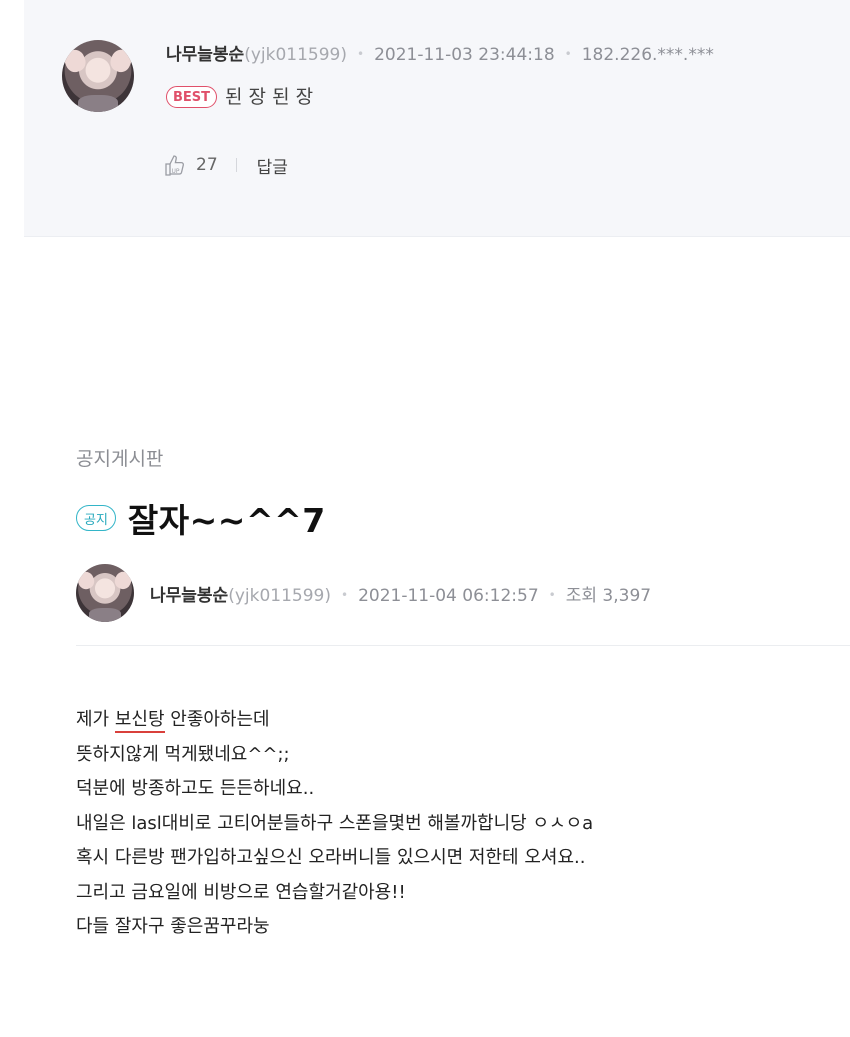 The width and height of the screenshot is (850, 1037). I want to click on divider, so click(236, 165).